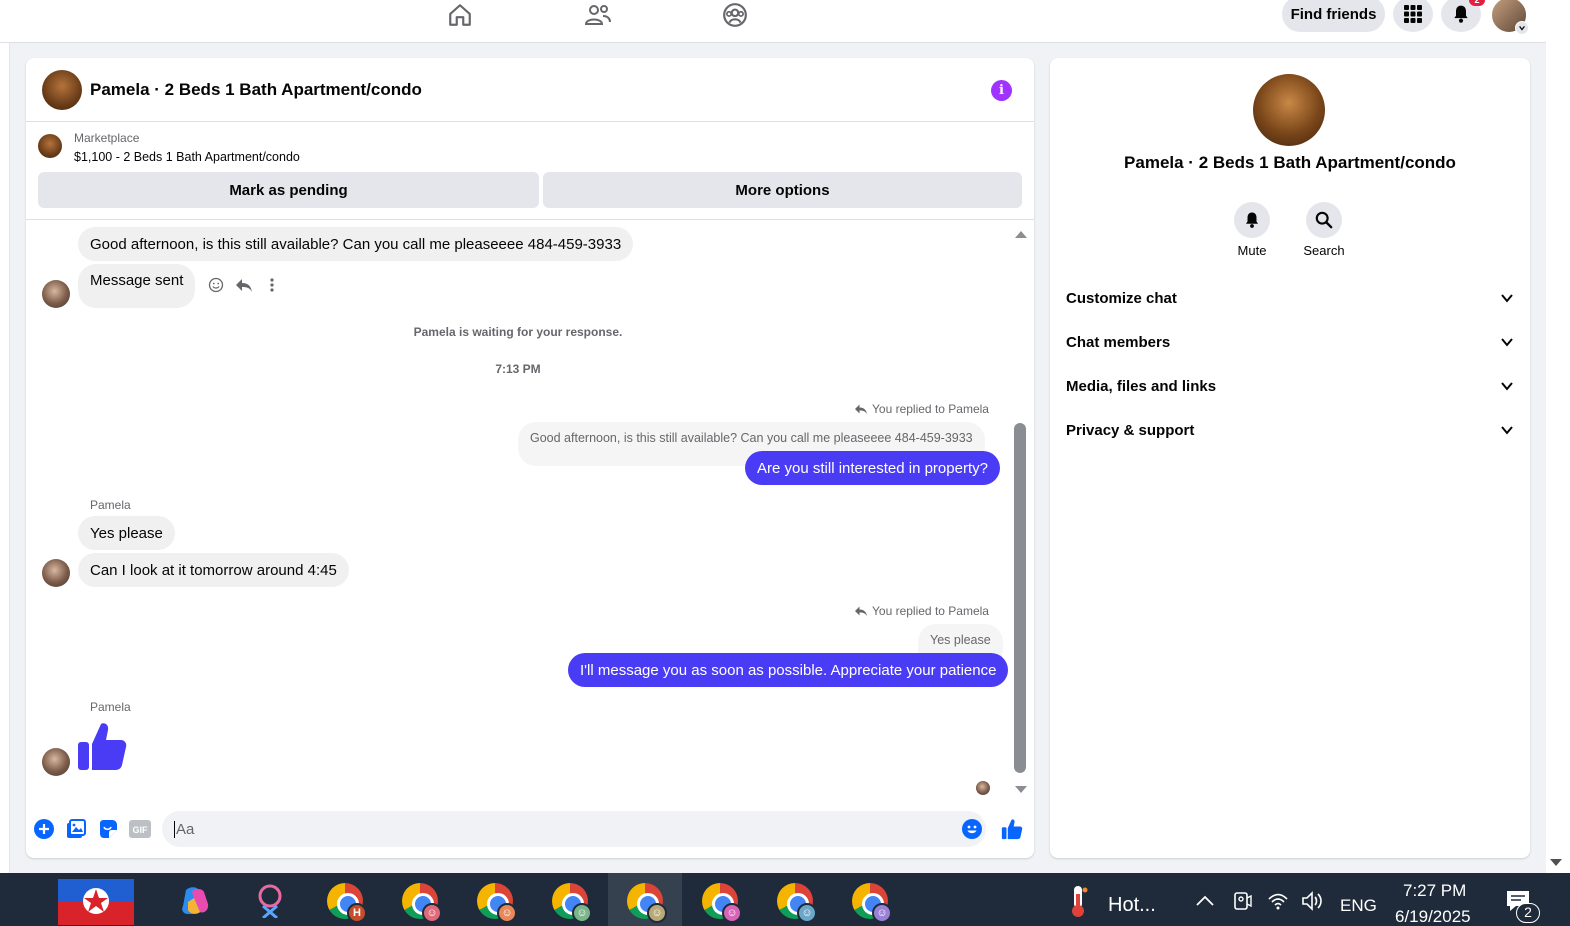  I want to click on react-smiley-icon, so click(216, 285).